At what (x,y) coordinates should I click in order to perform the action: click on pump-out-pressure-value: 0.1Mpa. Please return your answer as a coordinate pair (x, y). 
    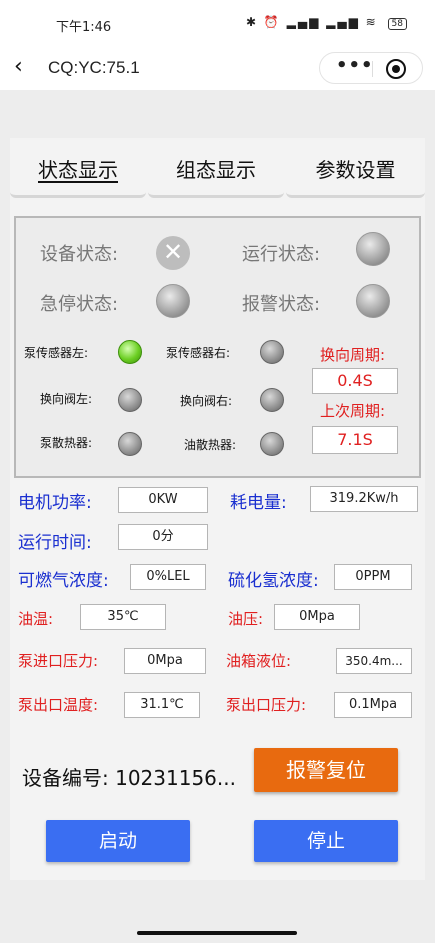
    Looking at the image, I should click on (373, 705).